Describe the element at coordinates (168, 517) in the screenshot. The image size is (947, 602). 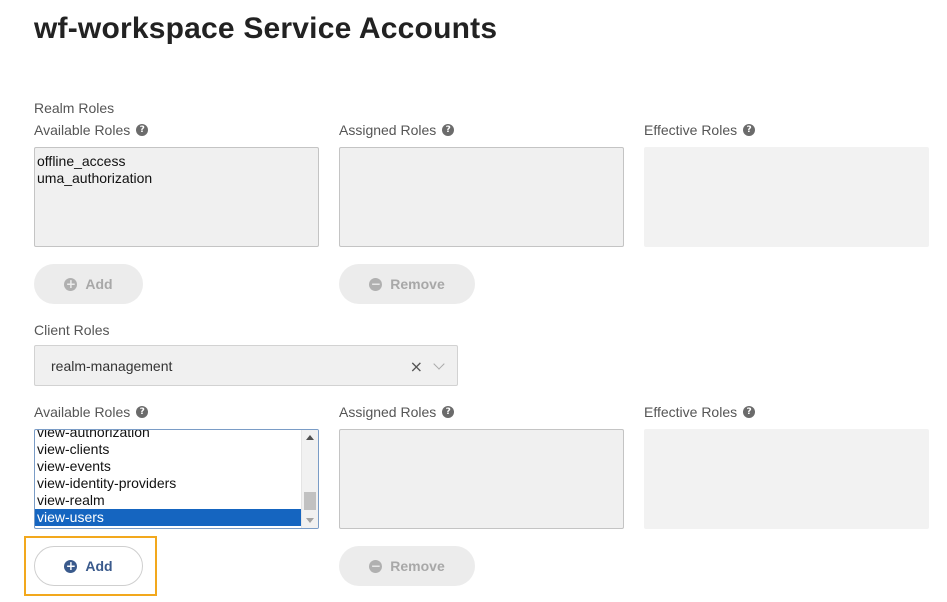
I see `list-item-selected: view-users` at that location.